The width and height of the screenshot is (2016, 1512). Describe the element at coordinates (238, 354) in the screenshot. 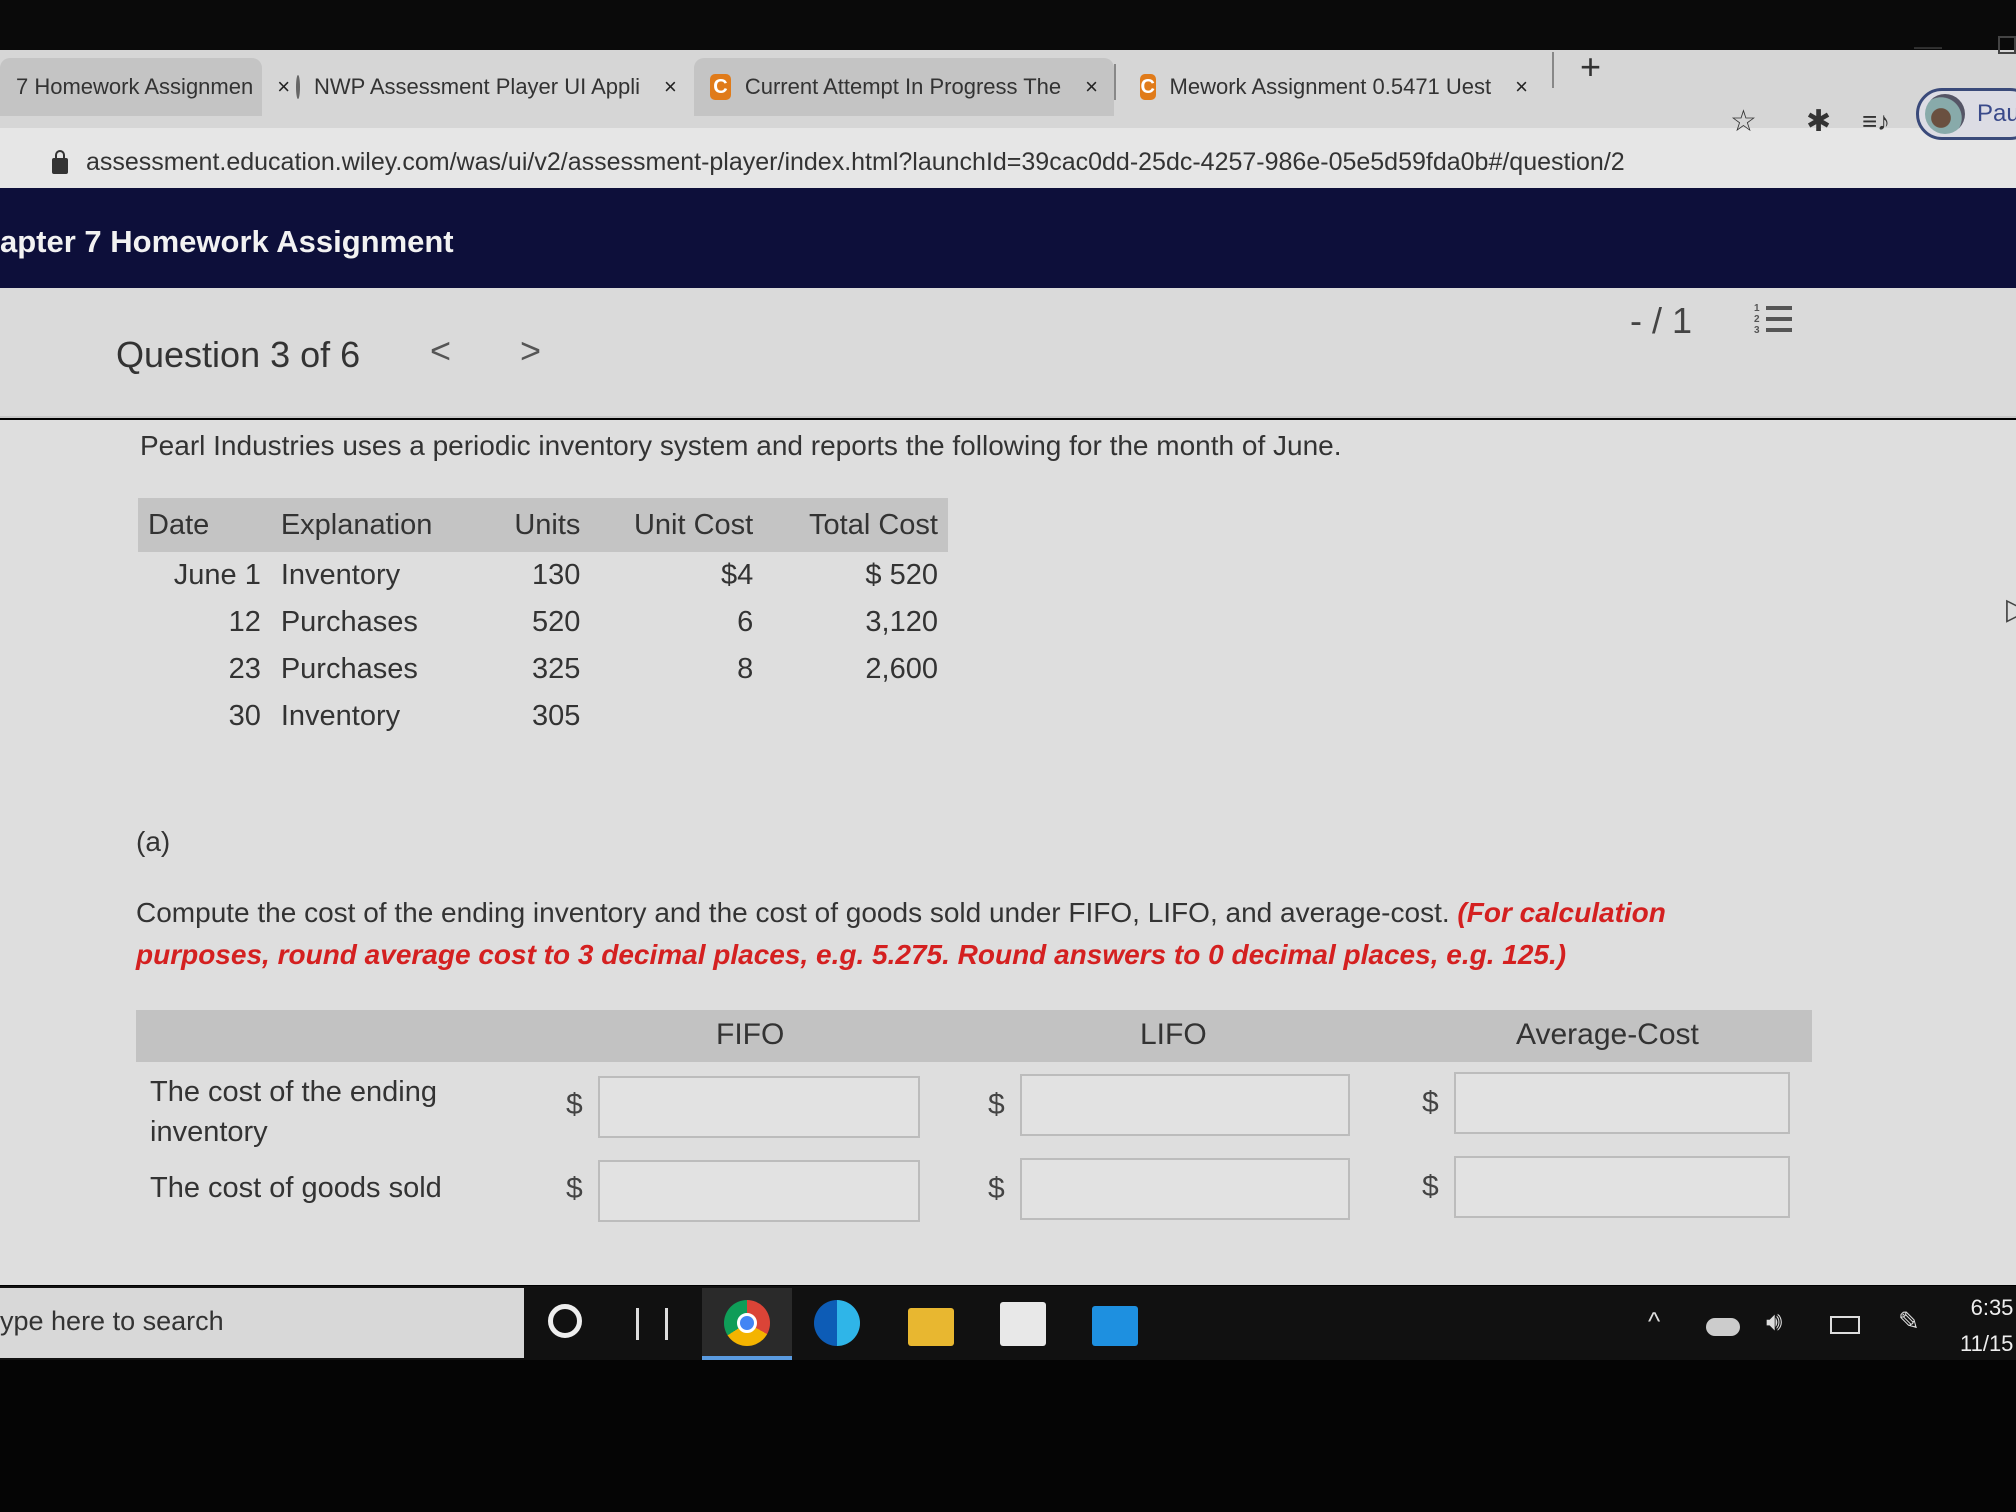

I see `question-counter: Question 3 of 6` at that location.